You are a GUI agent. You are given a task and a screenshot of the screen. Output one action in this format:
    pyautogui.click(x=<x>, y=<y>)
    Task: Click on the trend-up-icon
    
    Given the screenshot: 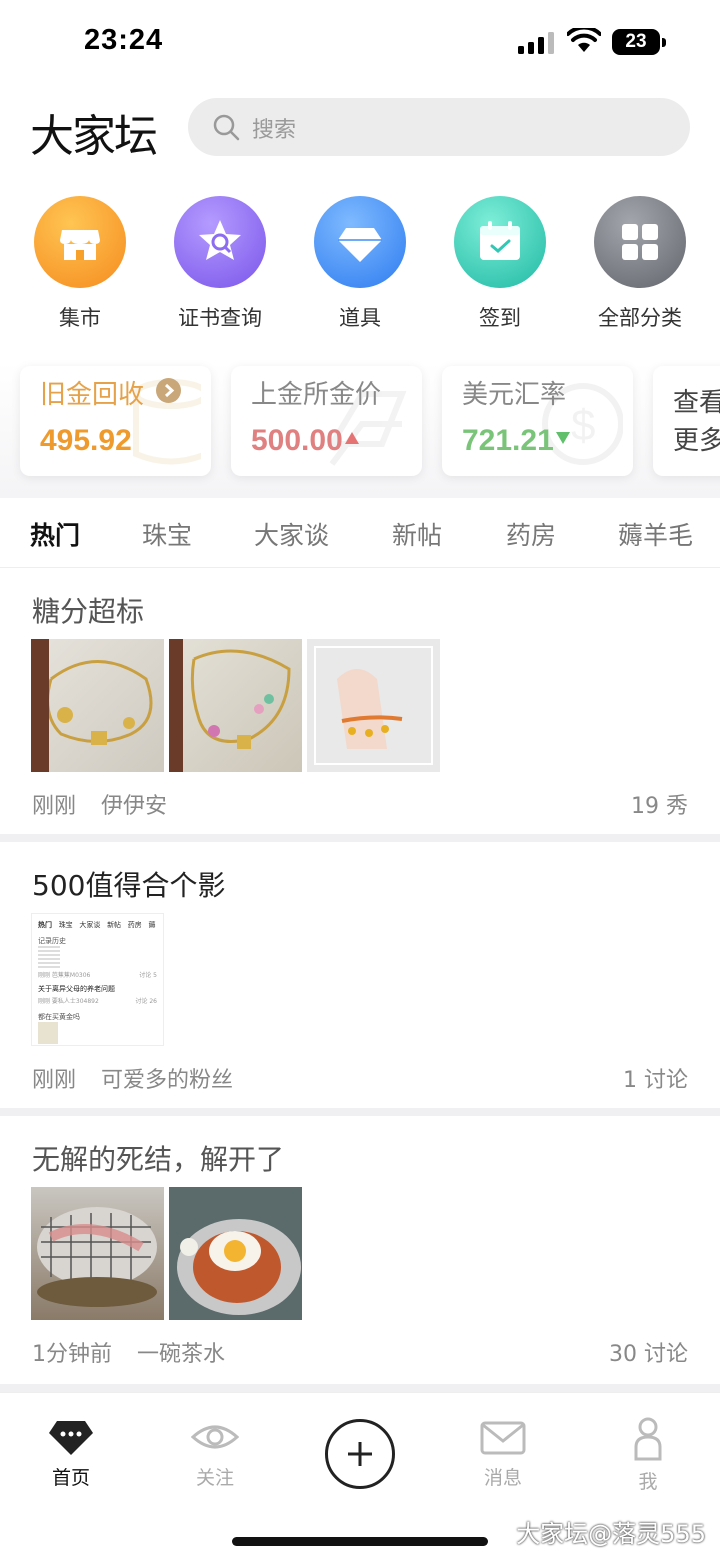 What is the action you would take?
    pyautogui.click(x=352, y=438)
    